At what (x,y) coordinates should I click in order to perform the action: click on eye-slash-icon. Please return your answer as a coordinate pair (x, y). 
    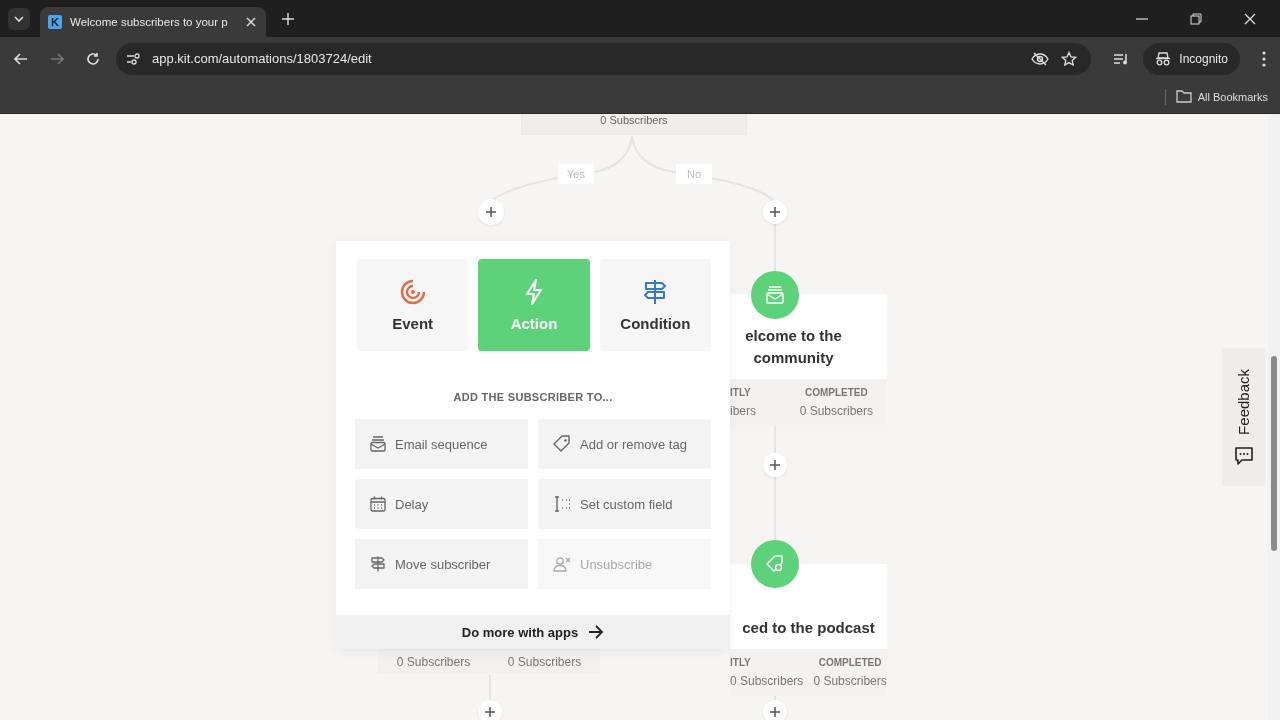
    Looking at the image, I should click on (1040, 58).